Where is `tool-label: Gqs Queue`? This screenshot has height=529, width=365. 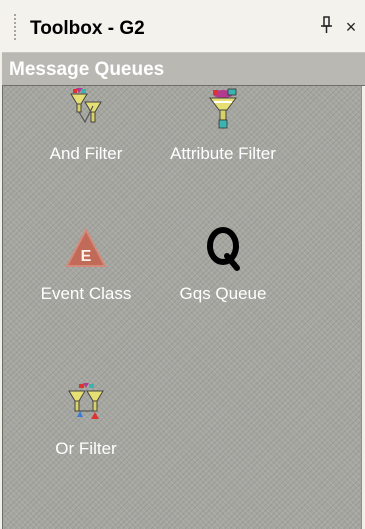
tool-label: Gqs Queue is located at coordinates (223, 293).